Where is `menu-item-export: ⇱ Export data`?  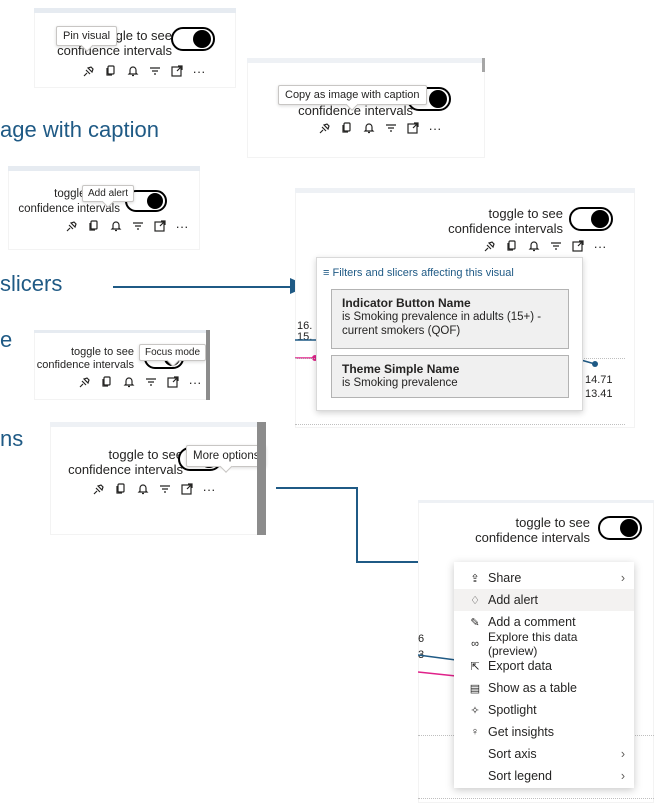
menu-item-export: ⇱ Export data is located at coordinates (544, 666).